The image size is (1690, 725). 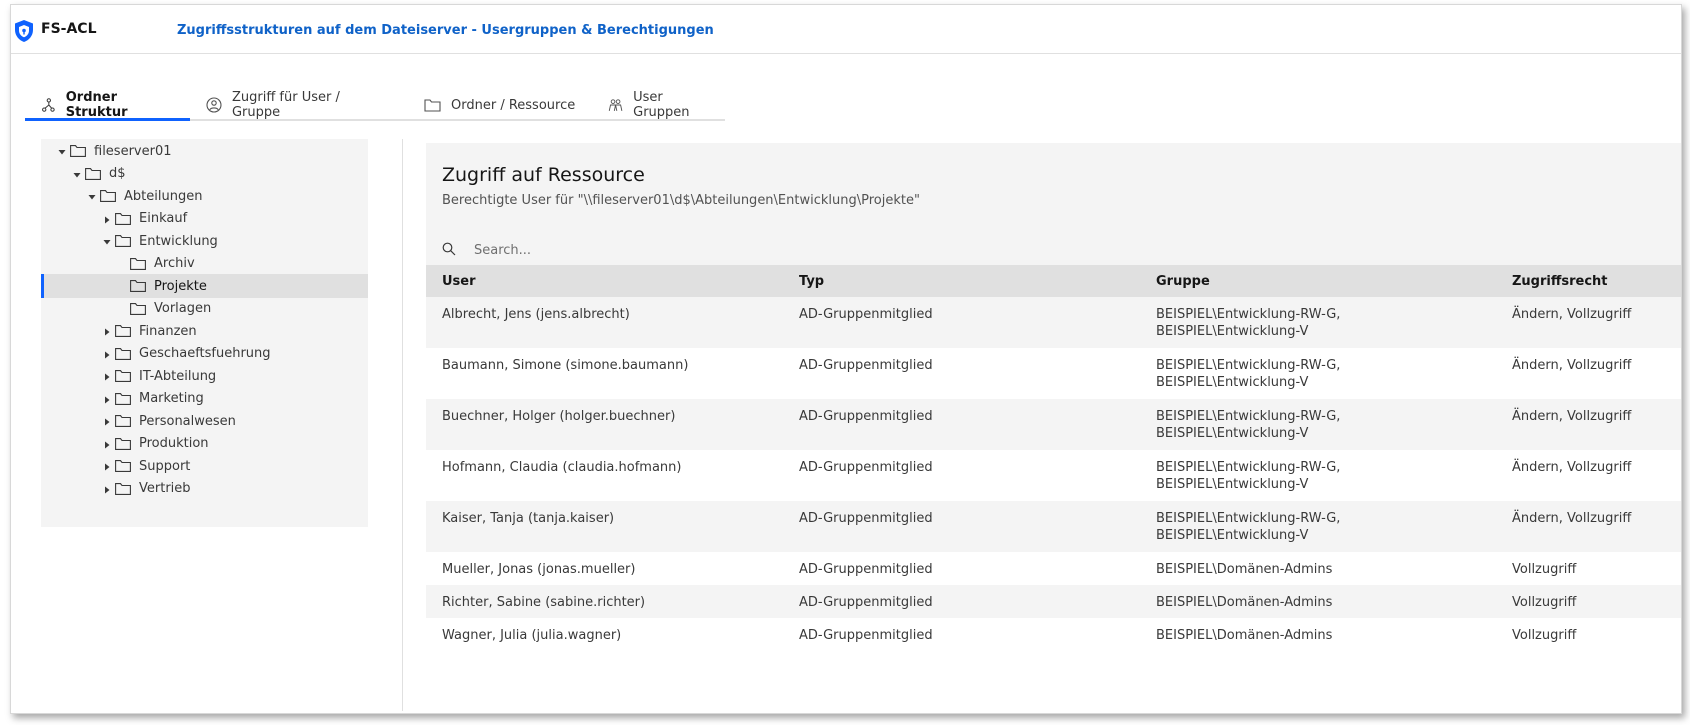 What do you see at coordinates (204, 421) in the screenshot?
I see `tree-item: Personalwesen` at bounding box center [204, 421].